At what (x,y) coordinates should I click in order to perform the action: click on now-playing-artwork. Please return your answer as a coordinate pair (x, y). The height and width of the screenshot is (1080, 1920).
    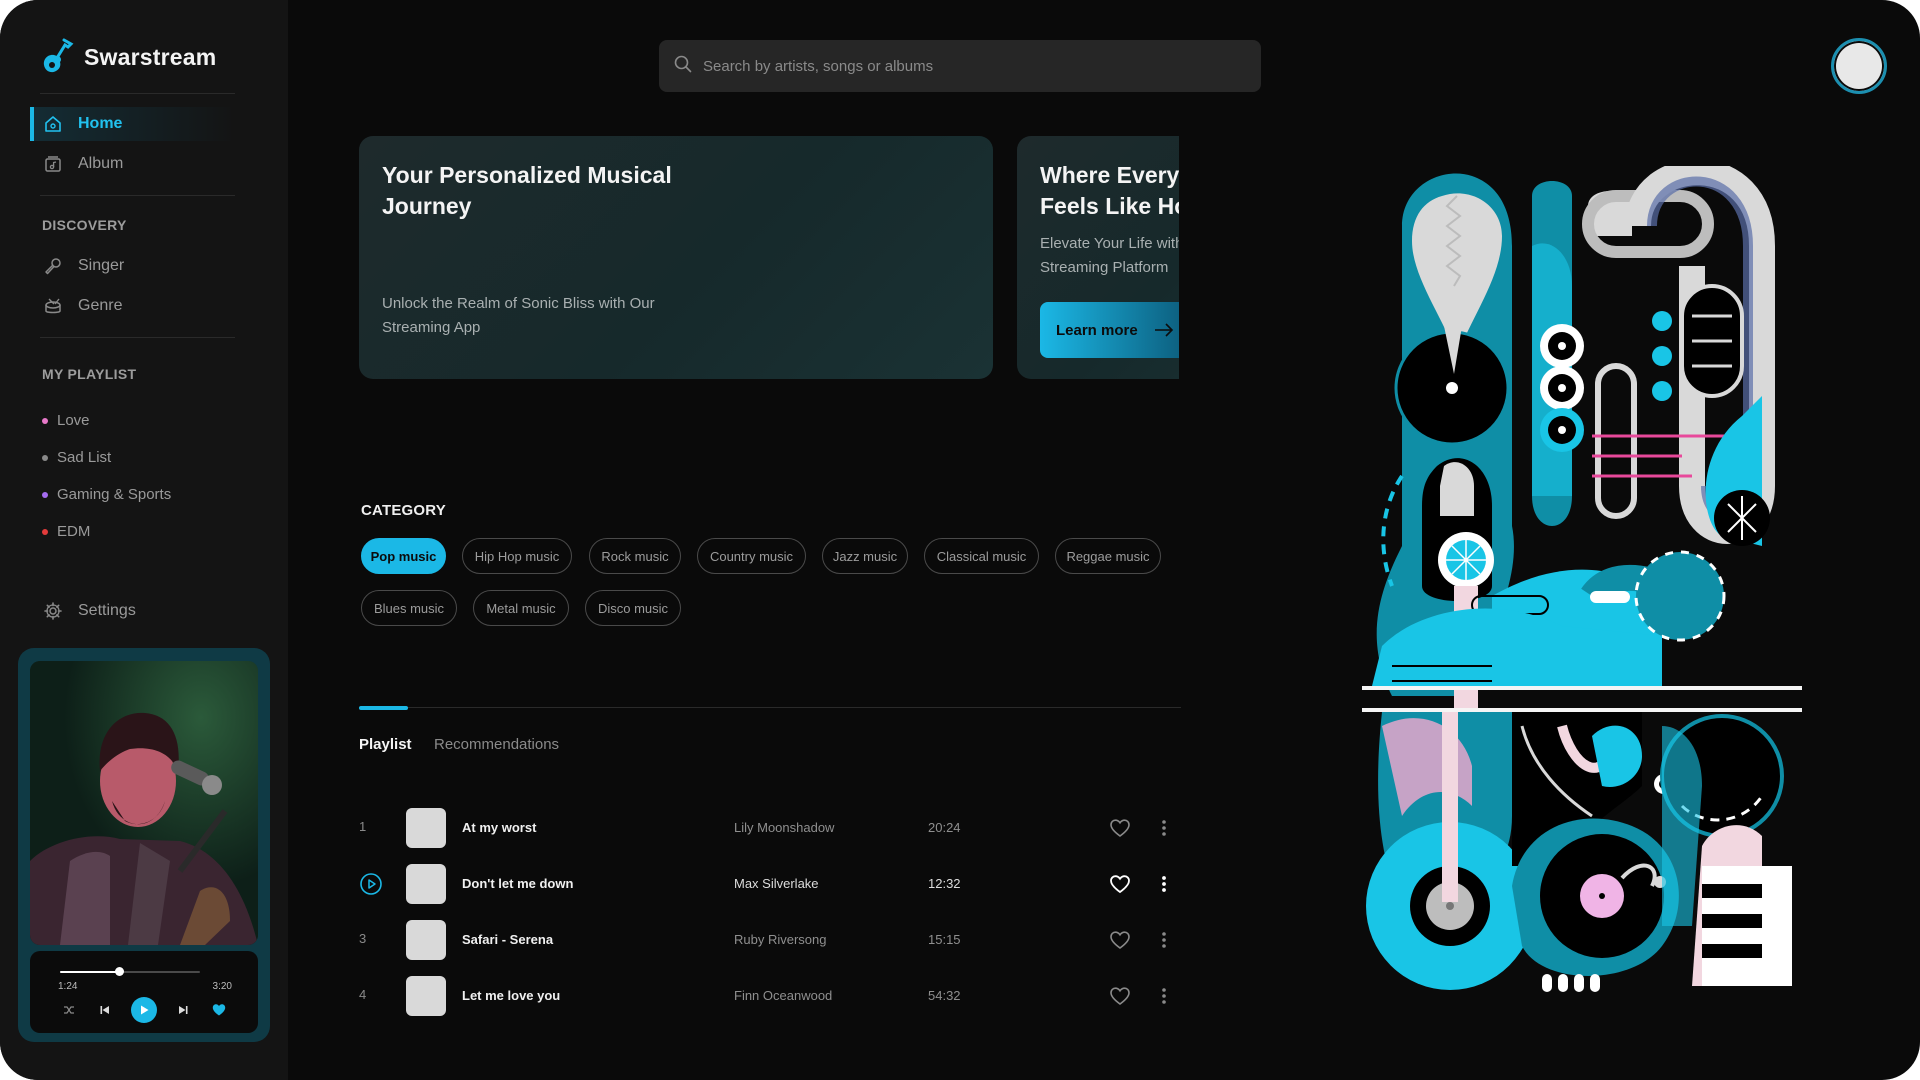
    Looking at the image, I should click on (144, 803).